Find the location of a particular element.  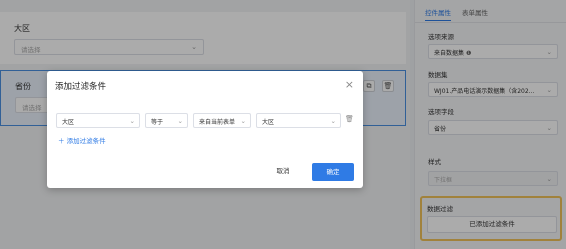

dialog-title: 添加过滤条件 is located at coordinates (81, 87).